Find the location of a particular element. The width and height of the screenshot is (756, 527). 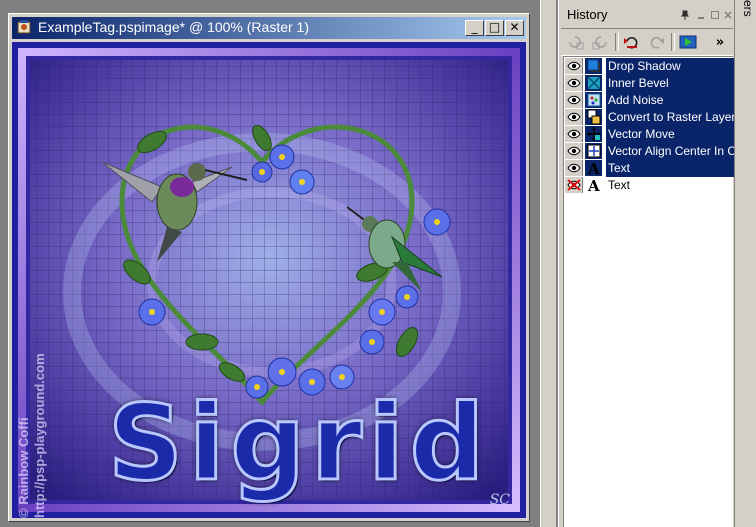

palette-splitter is located at coordinates (548, 263).